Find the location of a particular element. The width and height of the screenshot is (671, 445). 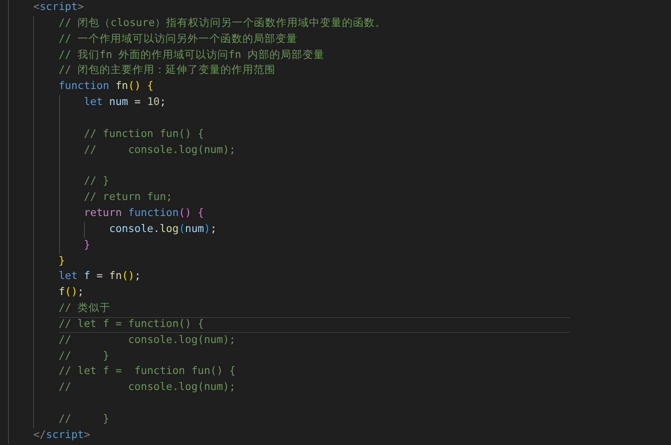

code-comment: // return fun; is located at coordinates (128, 198).